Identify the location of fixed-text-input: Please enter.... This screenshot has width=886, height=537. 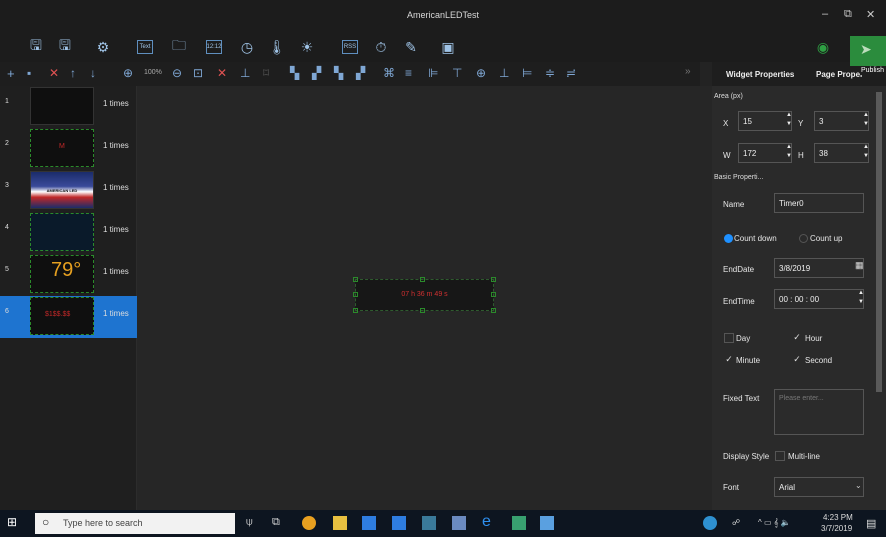
(819, 412).